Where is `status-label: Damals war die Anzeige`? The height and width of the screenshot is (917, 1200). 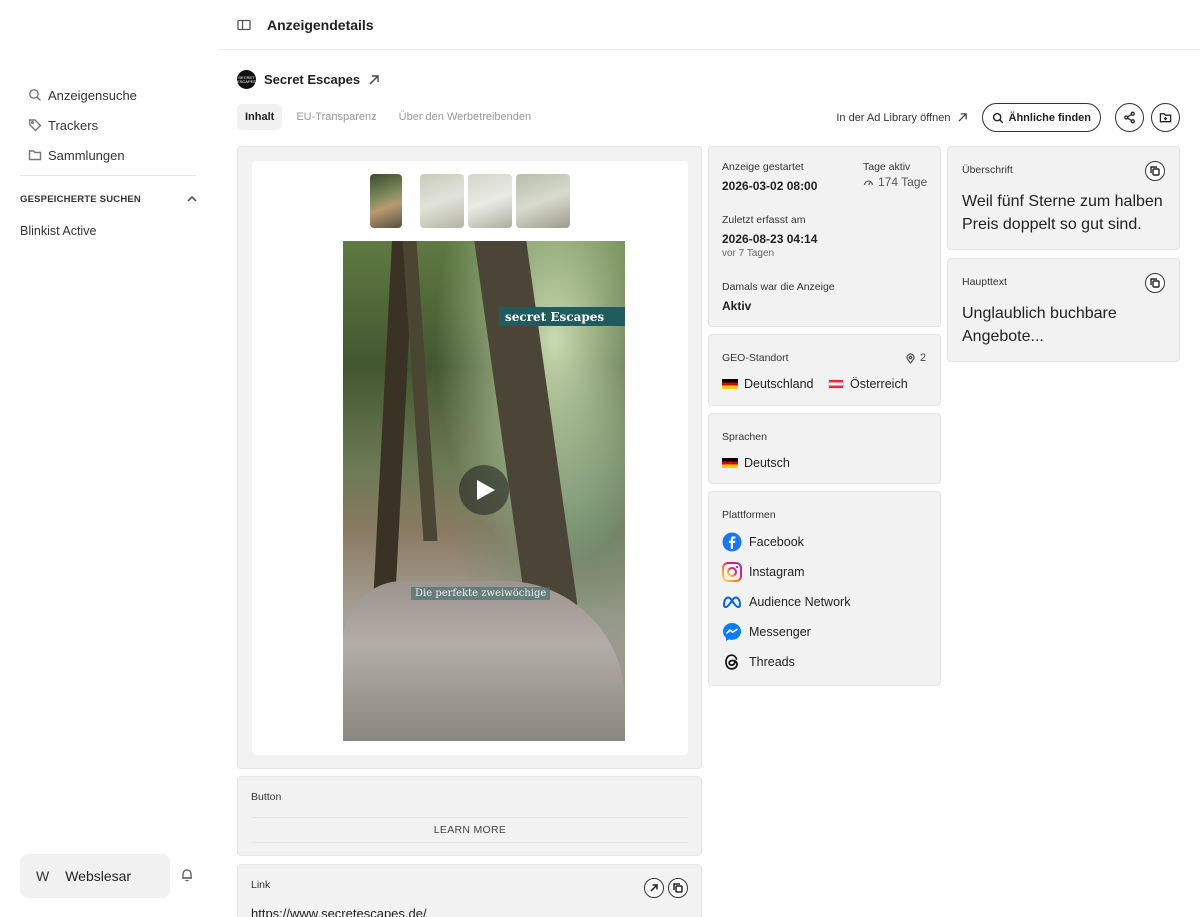
status-label: Damals war die Anzeige is located at coordinates (778, 287).